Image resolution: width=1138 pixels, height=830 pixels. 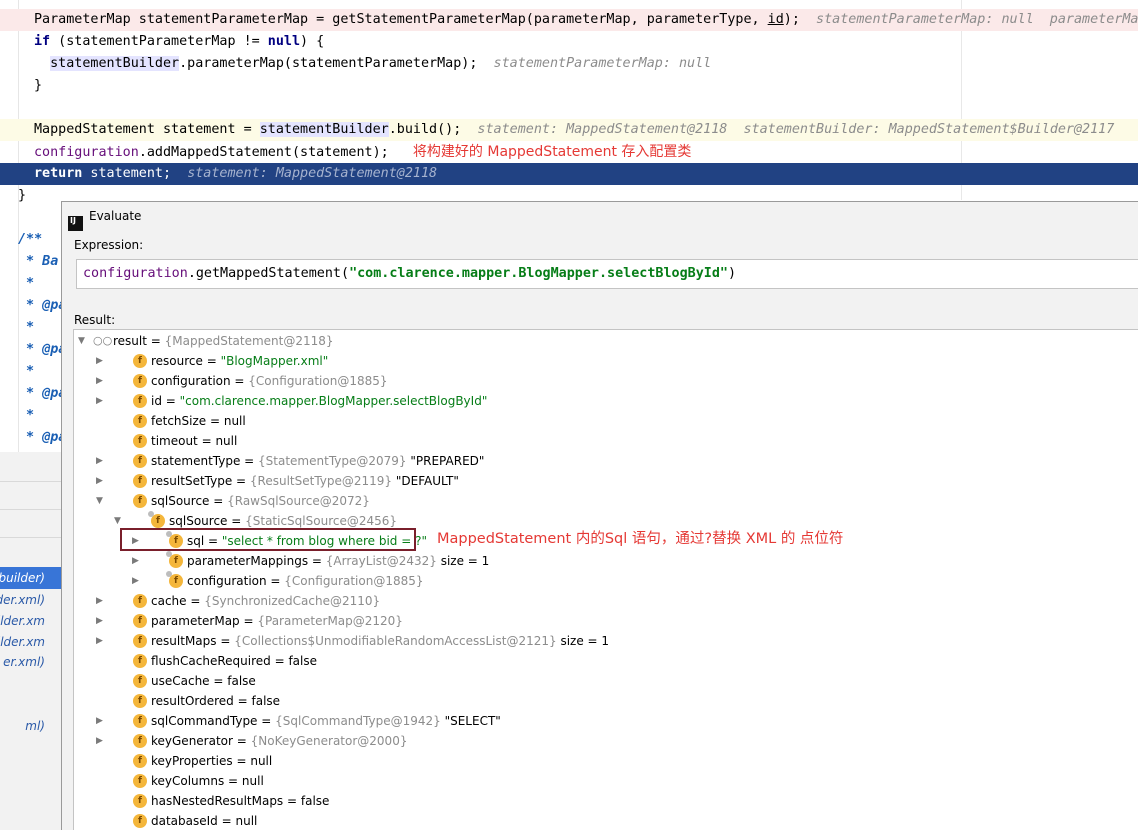 What do you see at coordinates (463, 561) in the screenshot?
I see `field-value: size = 1` at bounding box center [463, 561].